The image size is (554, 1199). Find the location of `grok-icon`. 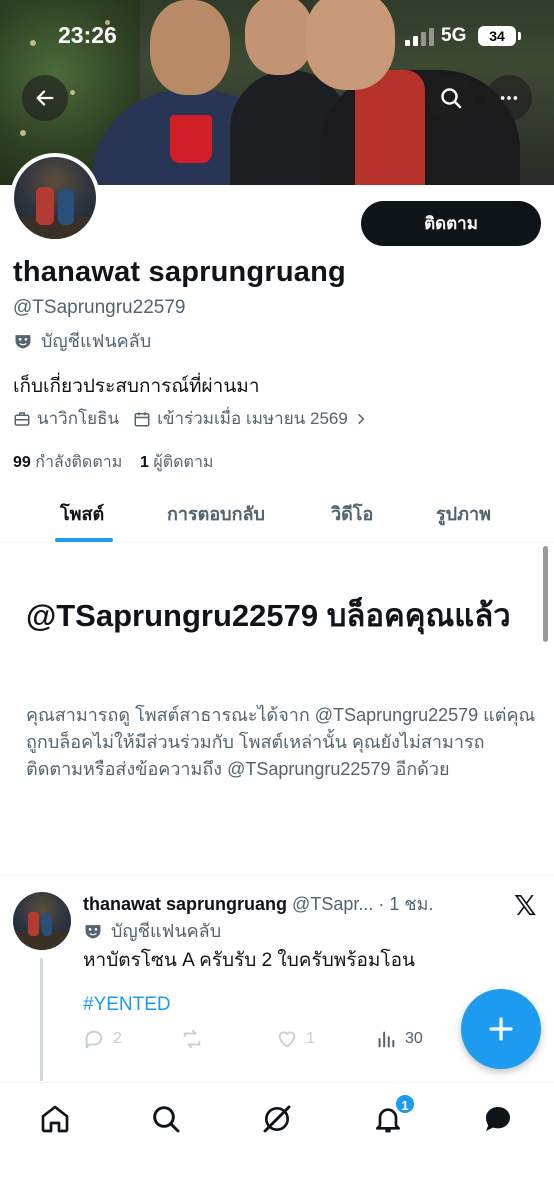

grok-icon is located at coordinates (277, 1119).